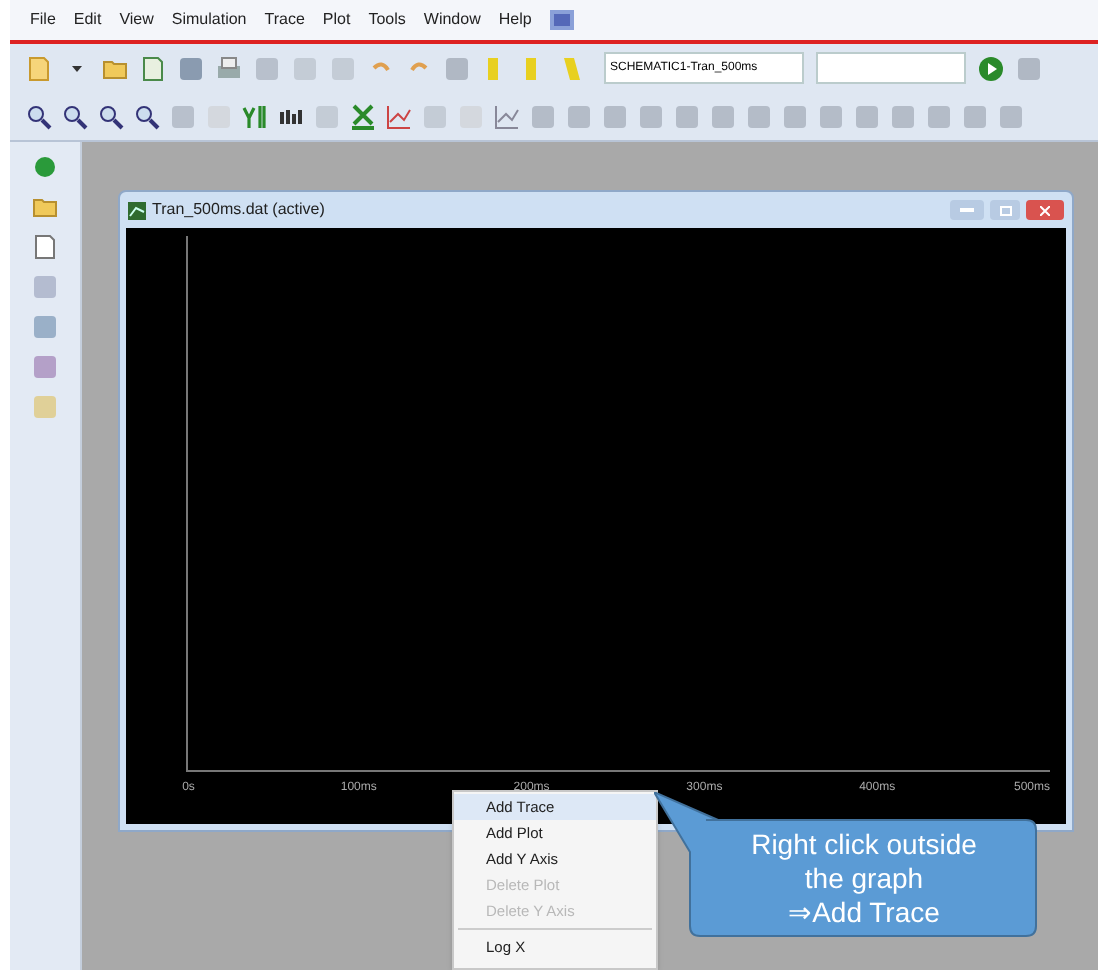 The width and height of the screenshot is (1098, 970). What do you see at coordinates (255, 116) in the screenshot?
I see `y-axis-icon` at bounding box center [255, 116].